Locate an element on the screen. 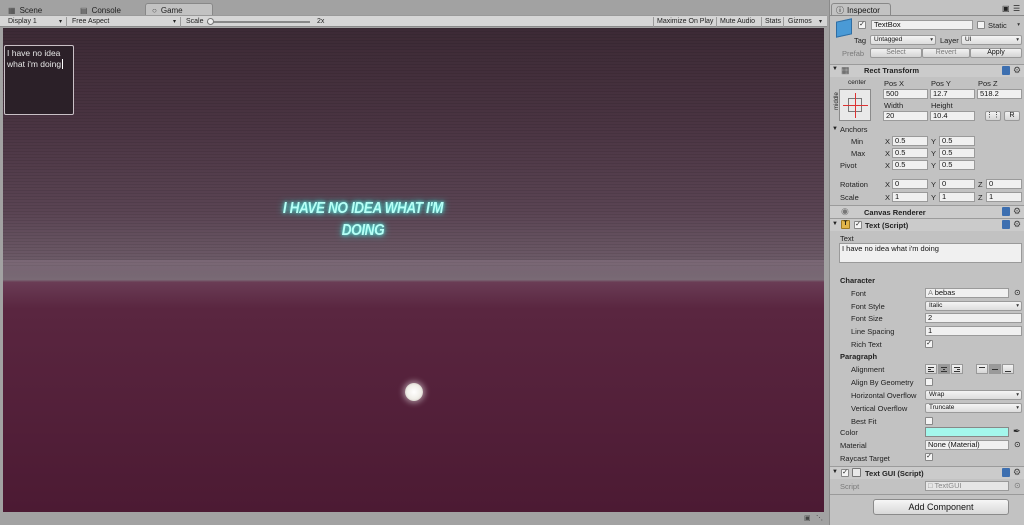 The height and width of the screenshot is (525, 1024). align-by-geometry-checkbox is located at coordinates (929, 382).